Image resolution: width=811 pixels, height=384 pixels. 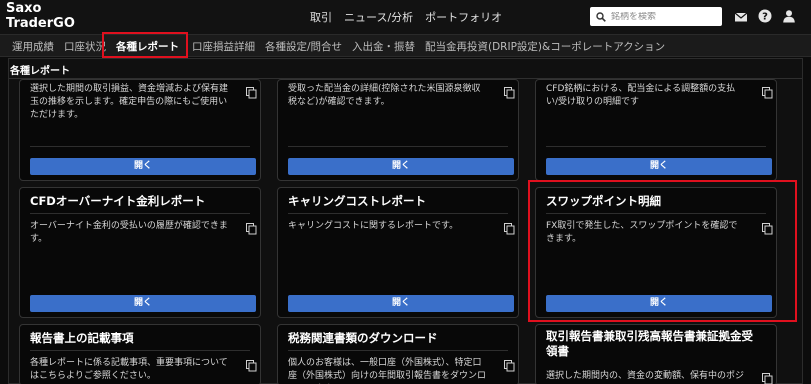 I want to click on section-title: 各種レポート, so click(x=40, y=71).